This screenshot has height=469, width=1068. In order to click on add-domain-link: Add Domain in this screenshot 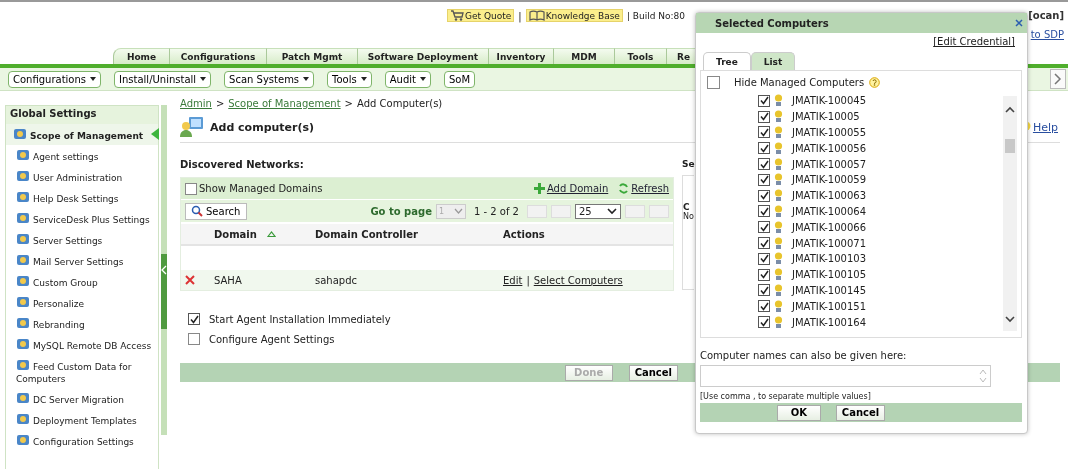, I will do `click(577, 188)`.